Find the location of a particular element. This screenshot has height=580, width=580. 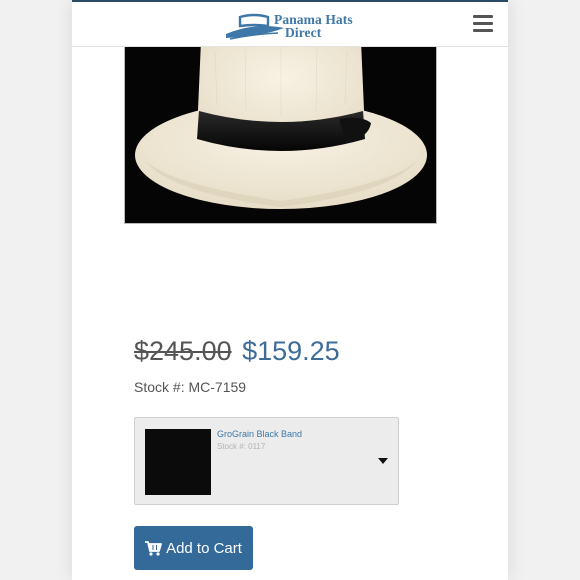

band-option-stock: Stock #: 0117 is located at coordinates (241, 446).